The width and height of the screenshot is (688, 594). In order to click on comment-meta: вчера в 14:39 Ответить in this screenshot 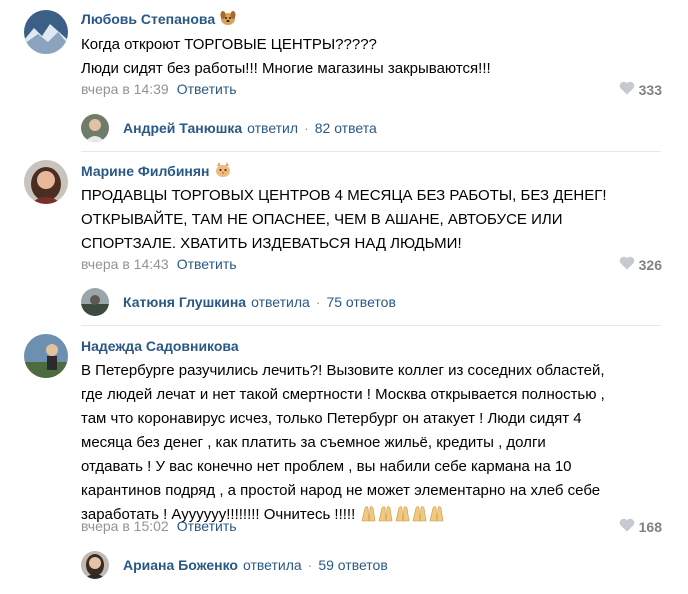, I will do `click(159, 89)`.